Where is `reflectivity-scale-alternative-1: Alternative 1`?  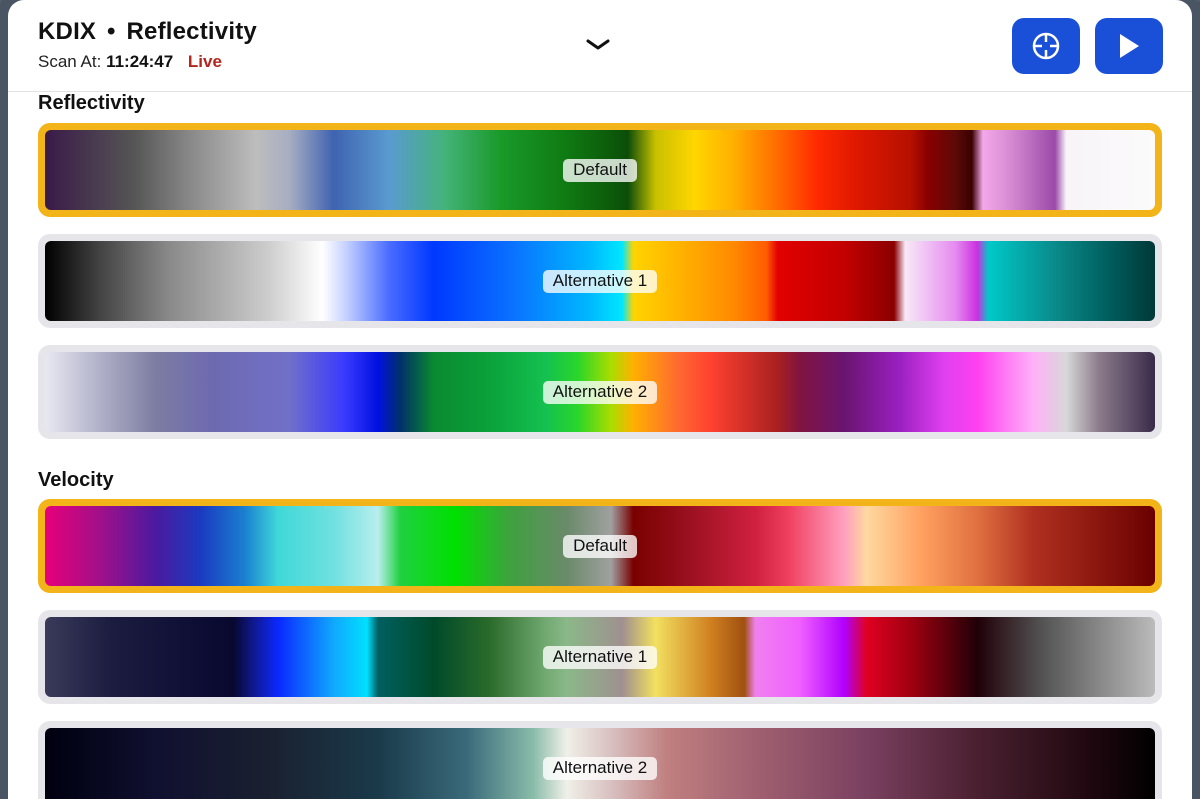
reflectivity-scale-alternative-1: Alternative 1 is located at coordinates (600, 281).